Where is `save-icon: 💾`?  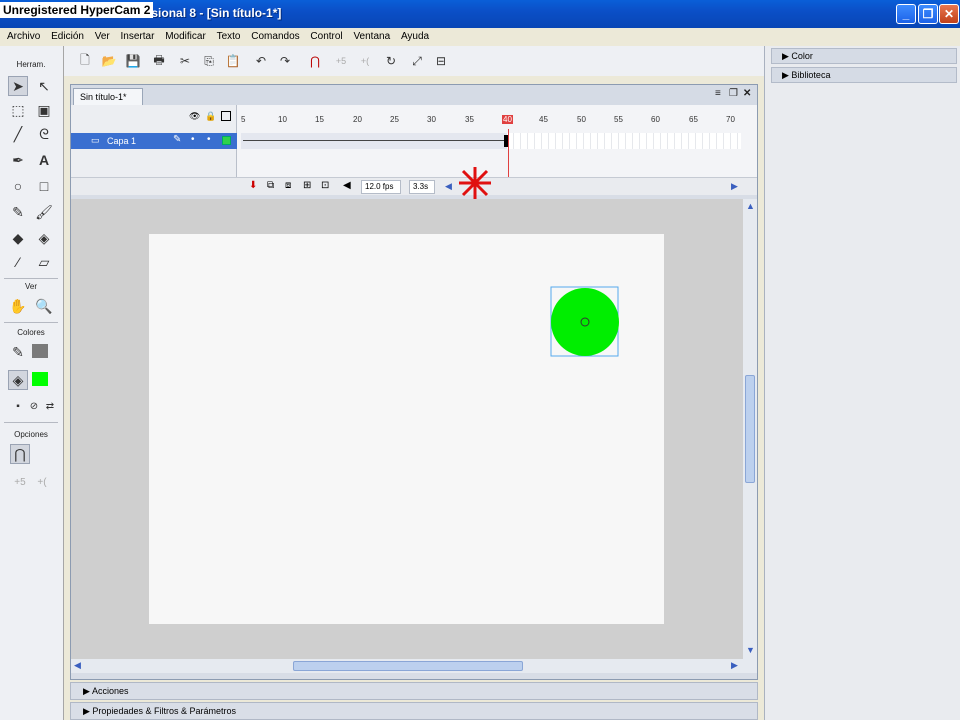 save-icon: 💾 is located at coordinates (133, 61).